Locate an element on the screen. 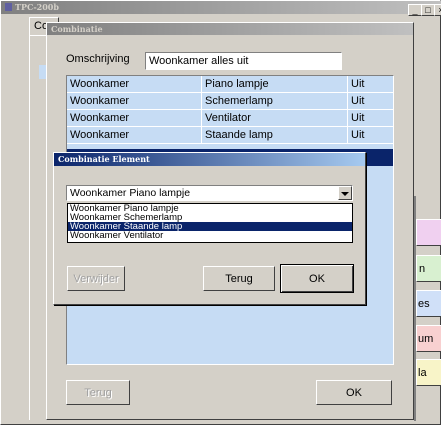 This screenshot has height=425, width=441. element-select-value: Woonkamer Piano lampje is located at coordinates (130, 193).